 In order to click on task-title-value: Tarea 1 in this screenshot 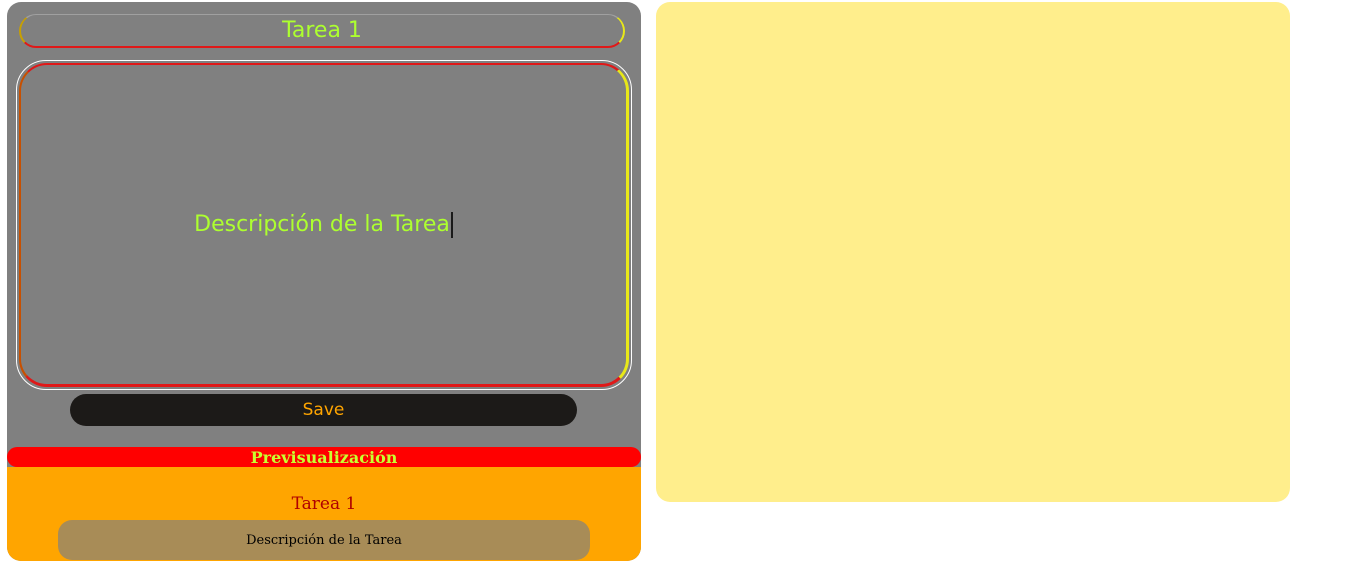, I will do `click(322, 30)`.